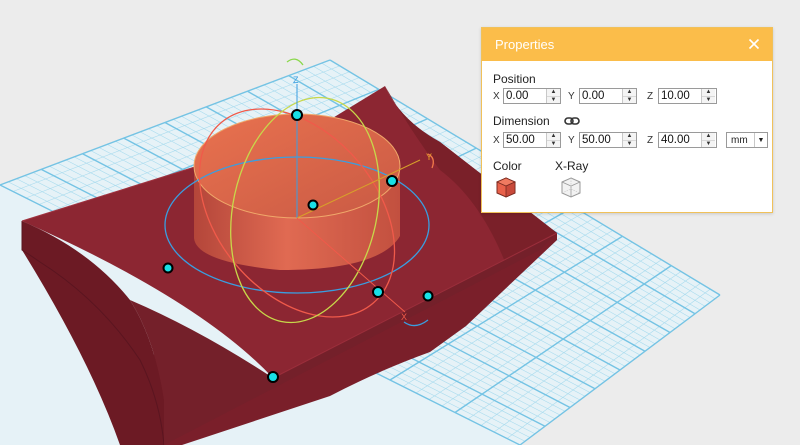 This screenshot has width=800, height=445. Describe the element at coordinates (507, 166) in the screenshot. I see `color-label: Color` at that location.